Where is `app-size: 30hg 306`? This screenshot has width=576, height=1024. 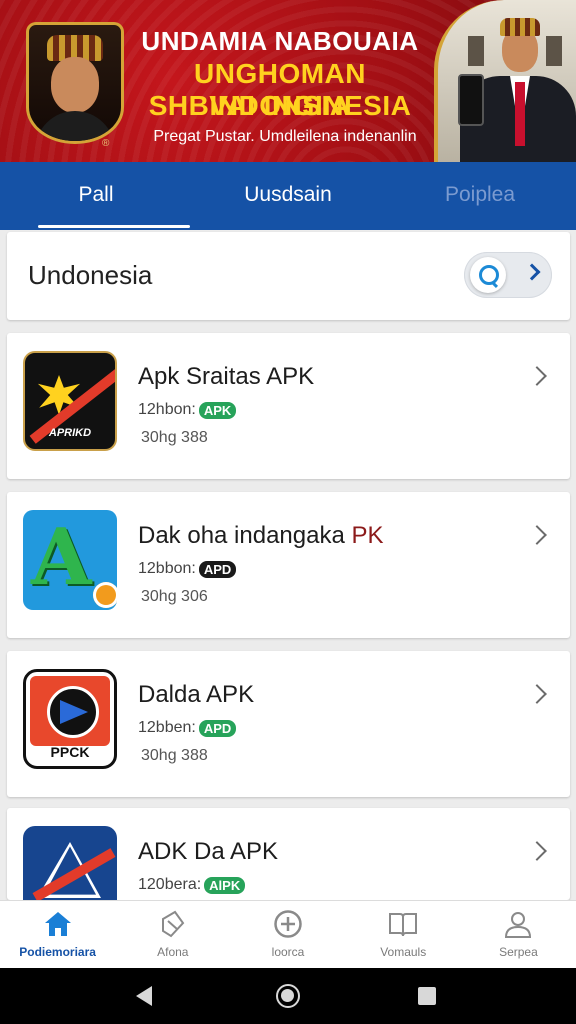 app-size: 30hg 306 is located at coordinates (174, 596).